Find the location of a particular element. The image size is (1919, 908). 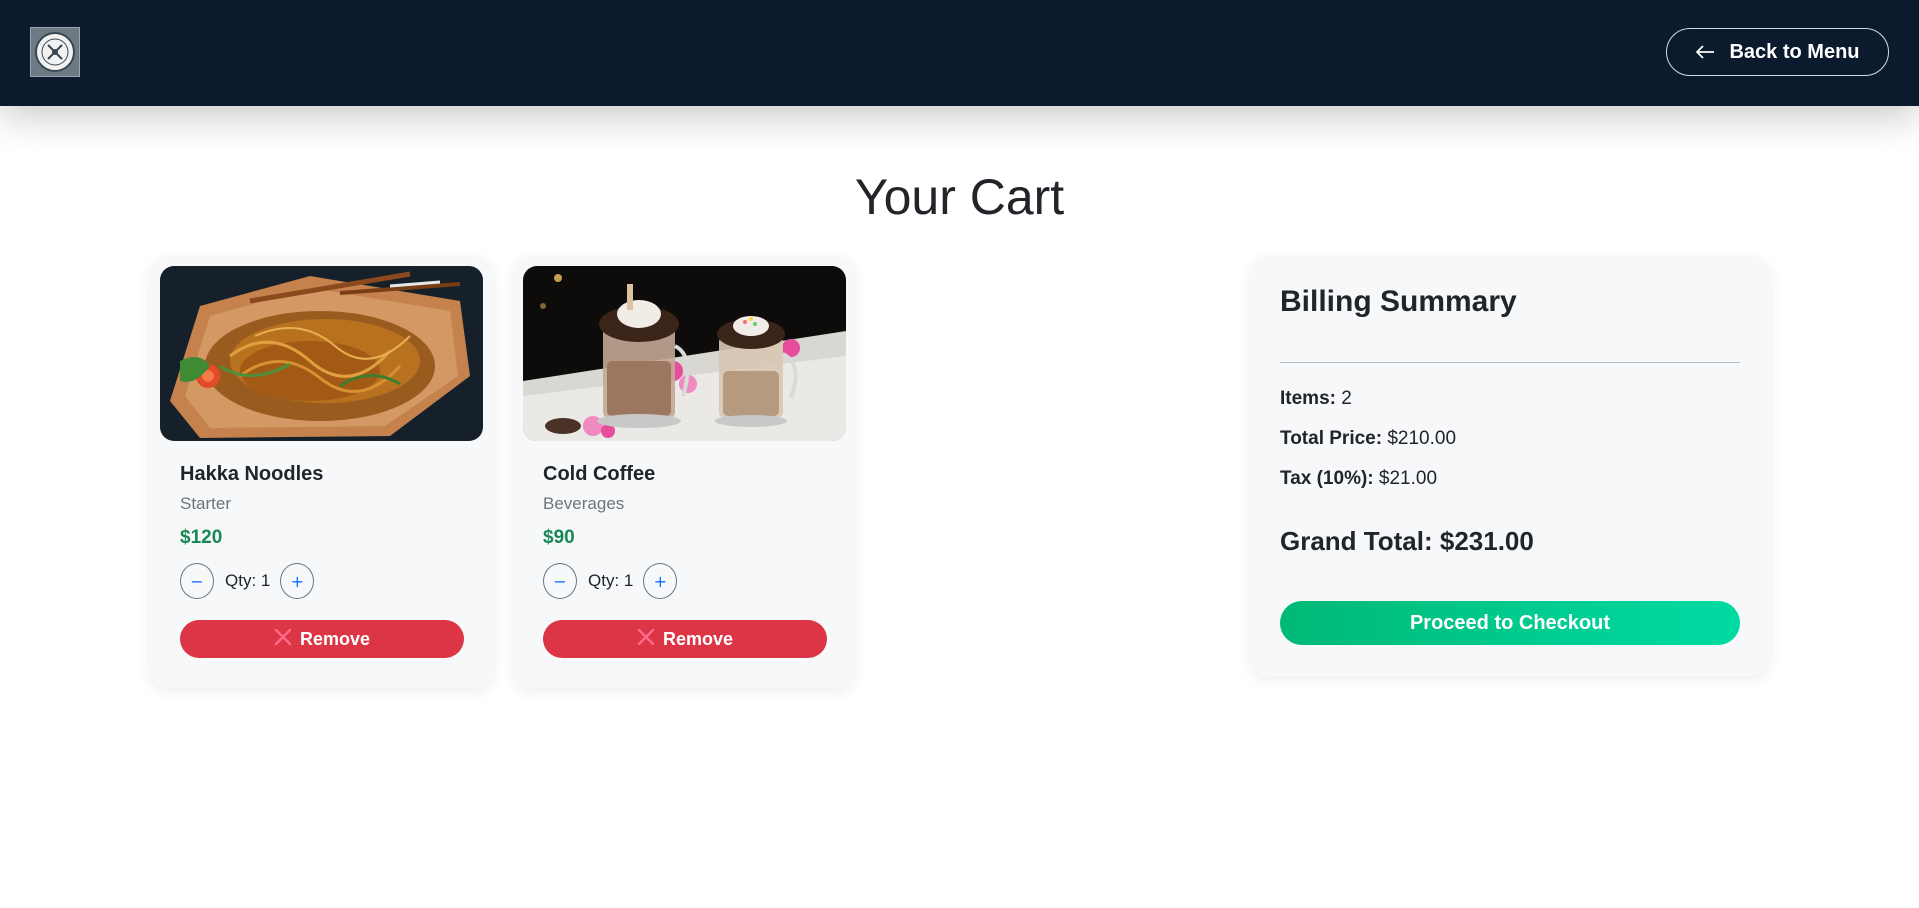

tax-line: Tax (10%): $21.00 is located at coordinates (1358, 479).